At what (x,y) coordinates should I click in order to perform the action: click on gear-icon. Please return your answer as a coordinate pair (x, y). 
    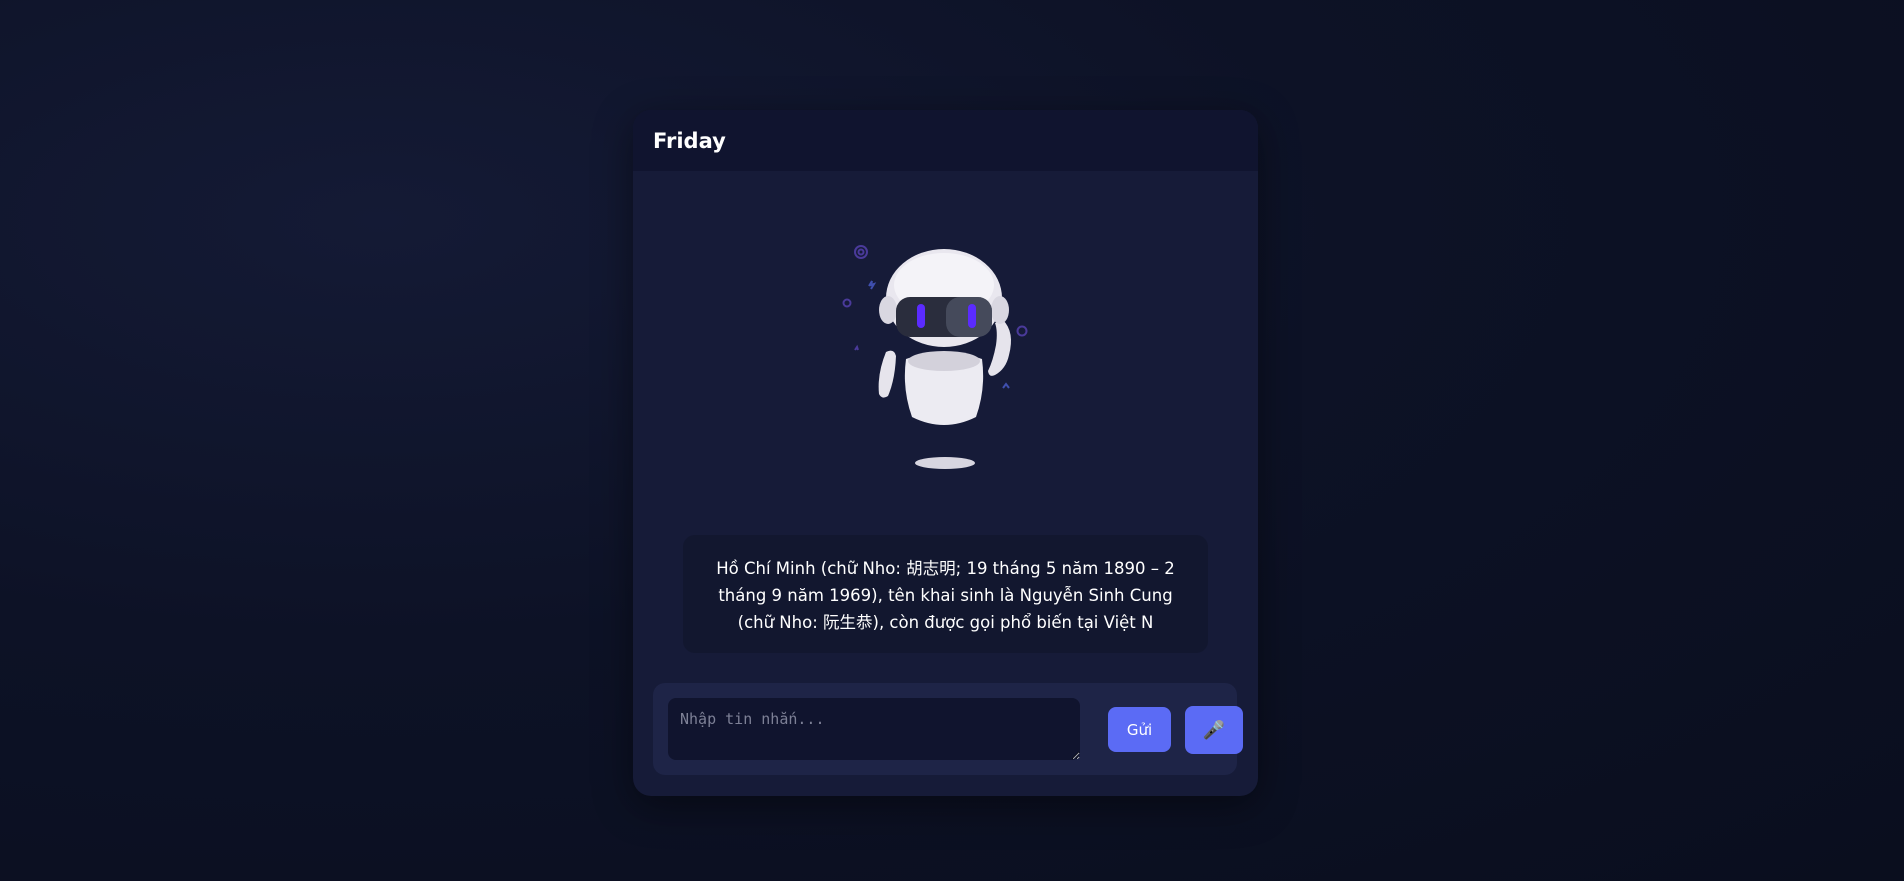
    Looking at the image, I should click on (861, 252).